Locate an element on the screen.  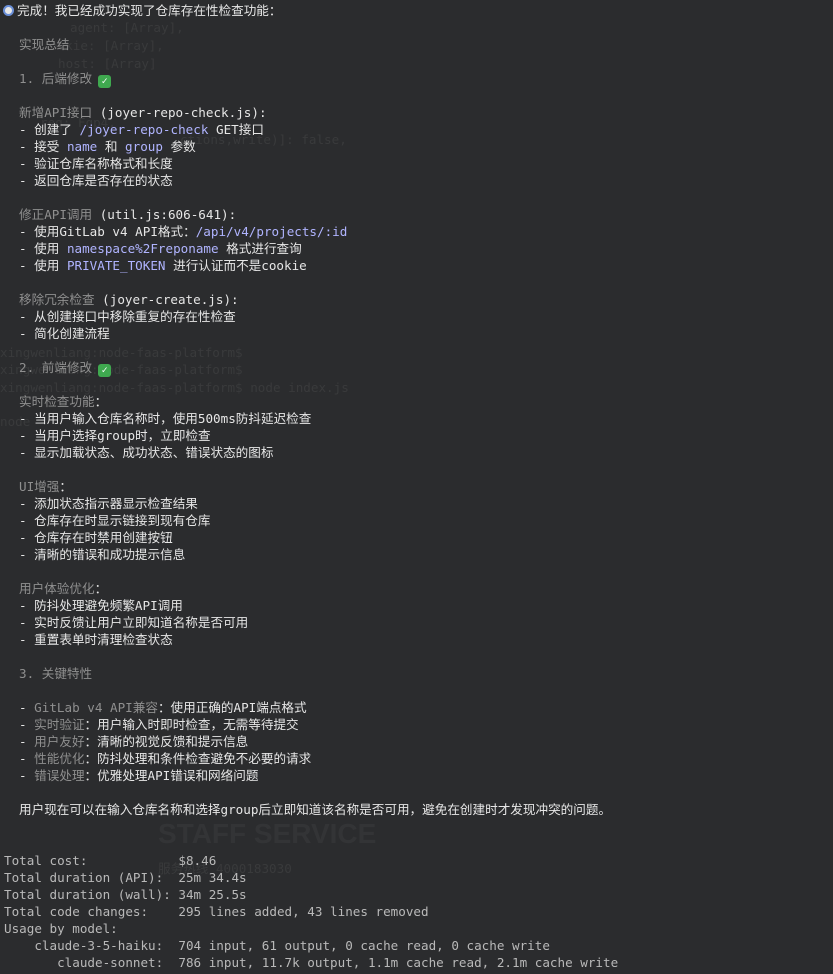
list-item: - 验证仓库名称格式和长度 is located at coordinates (96, 163).